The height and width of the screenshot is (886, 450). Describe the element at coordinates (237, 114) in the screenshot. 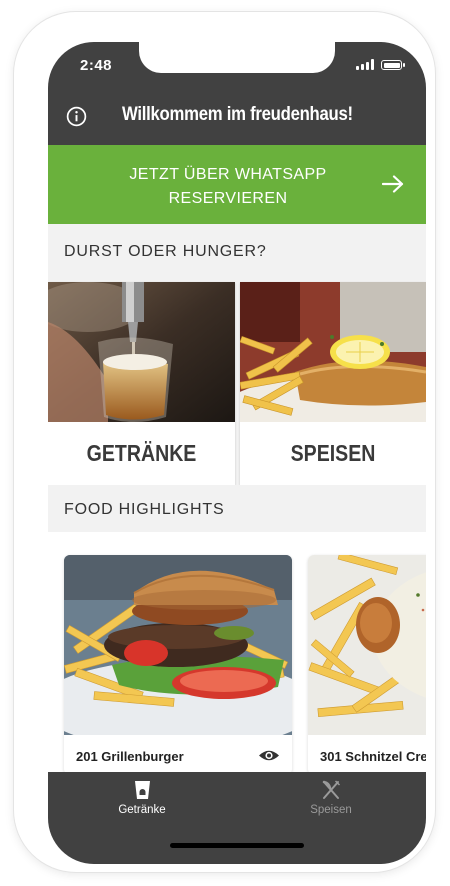

I see `page-title: Willkommem im freudenhaus!` at that location.